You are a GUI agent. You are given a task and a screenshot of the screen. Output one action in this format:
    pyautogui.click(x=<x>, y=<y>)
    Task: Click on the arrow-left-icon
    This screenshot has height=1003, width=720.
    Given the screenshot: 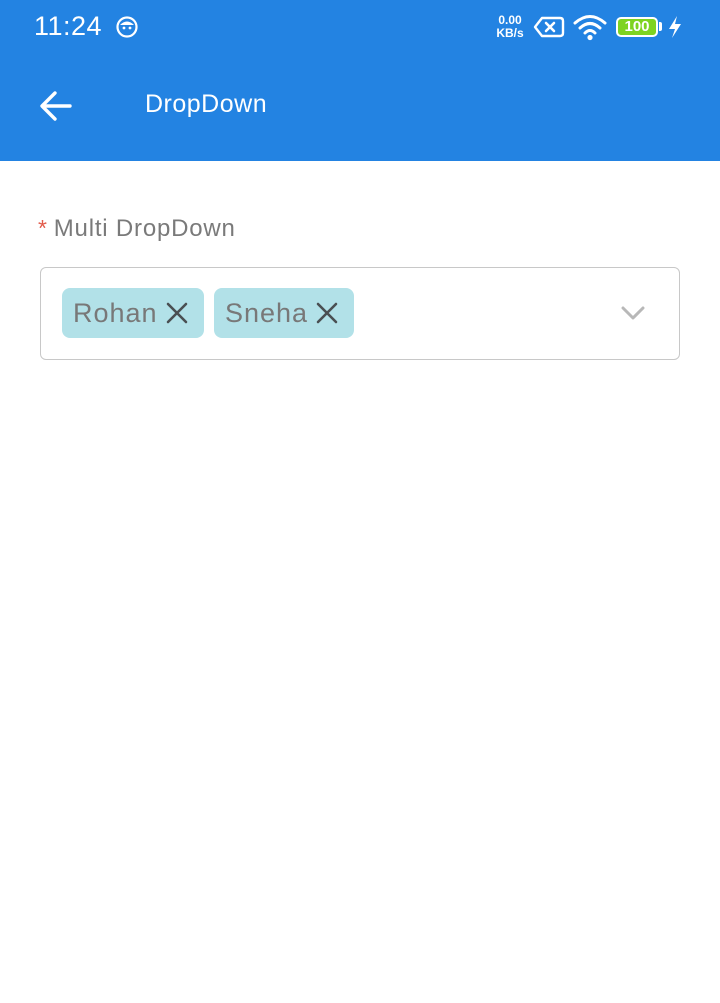 What is the action you would take?
    pyautogui.click(x=56, y=106)
    